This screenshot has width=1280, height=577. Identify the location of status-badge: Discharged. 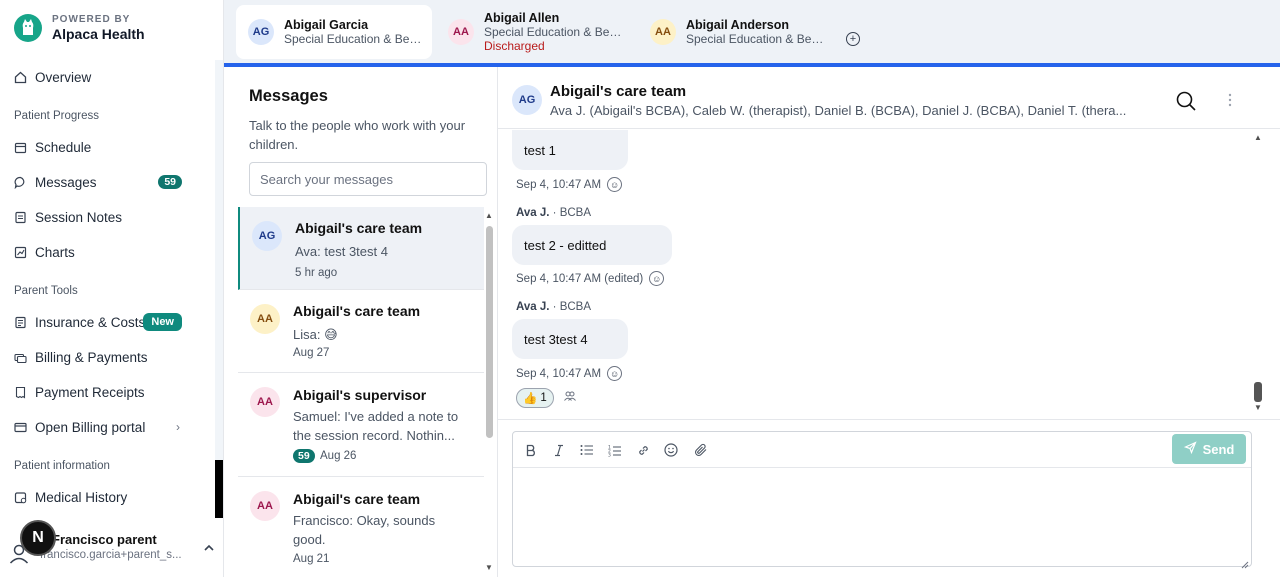
(514, 46).